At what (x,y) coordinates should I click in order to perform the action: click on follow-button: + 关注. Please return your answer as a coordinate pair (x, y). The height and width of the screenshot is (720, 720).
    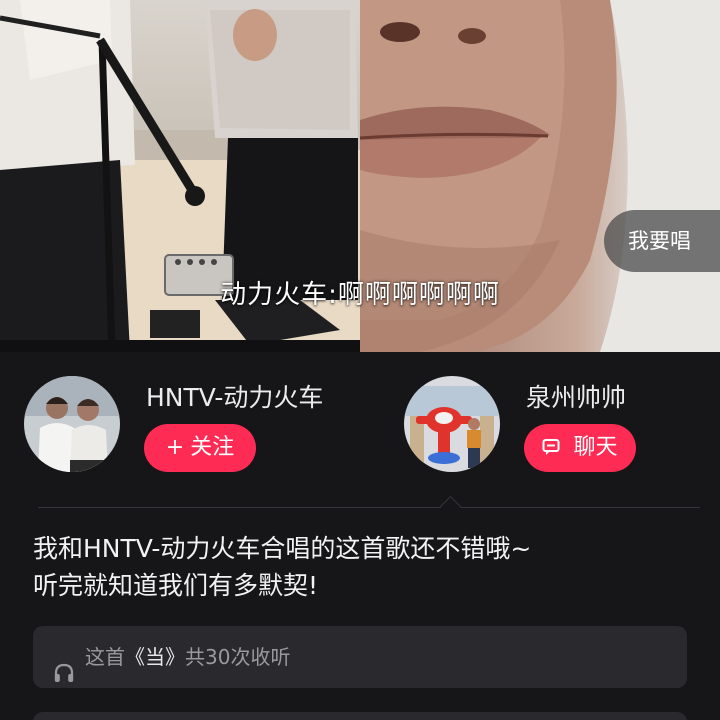
    Looking at the image, I should click on (200, 448).